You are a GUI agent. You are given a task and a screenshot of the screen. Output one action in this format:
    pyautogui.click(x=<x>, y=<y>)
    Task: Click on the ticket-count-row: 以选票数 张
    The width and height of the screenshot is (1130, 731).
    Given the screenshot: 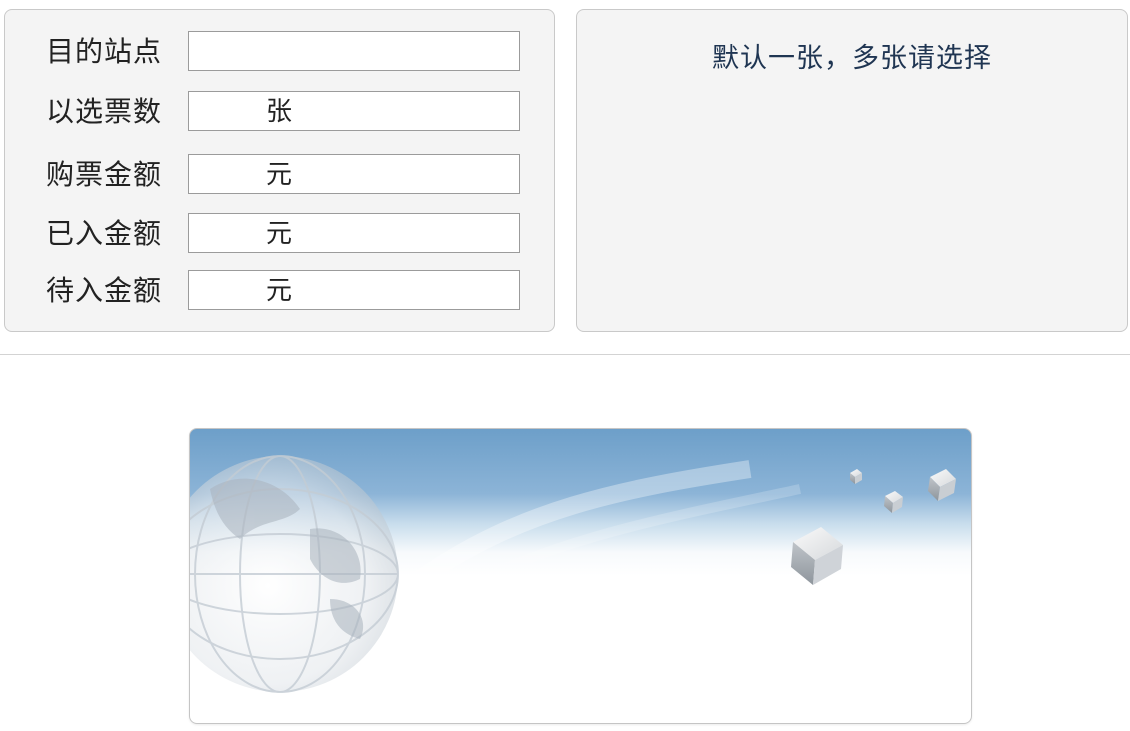 What is the action you would take?
    pyautogui.click(x=280, y=112)
    